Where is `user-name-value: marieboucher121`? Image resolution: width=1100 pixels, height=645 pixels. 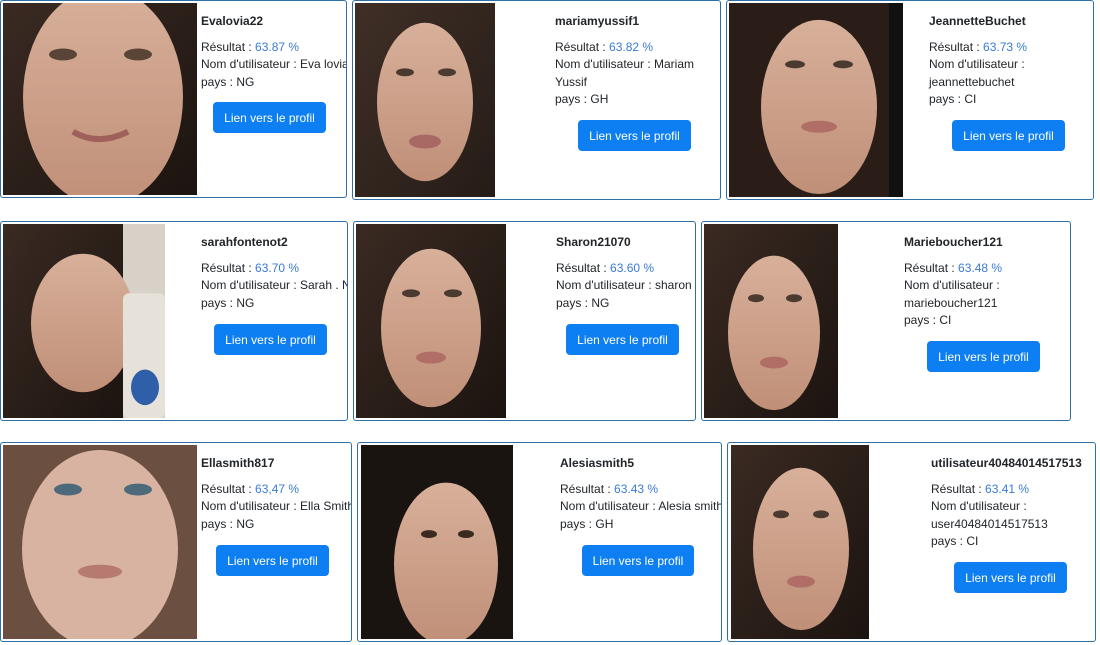
user-name-value: marieboucher121 is located at coordinates (951, 302).